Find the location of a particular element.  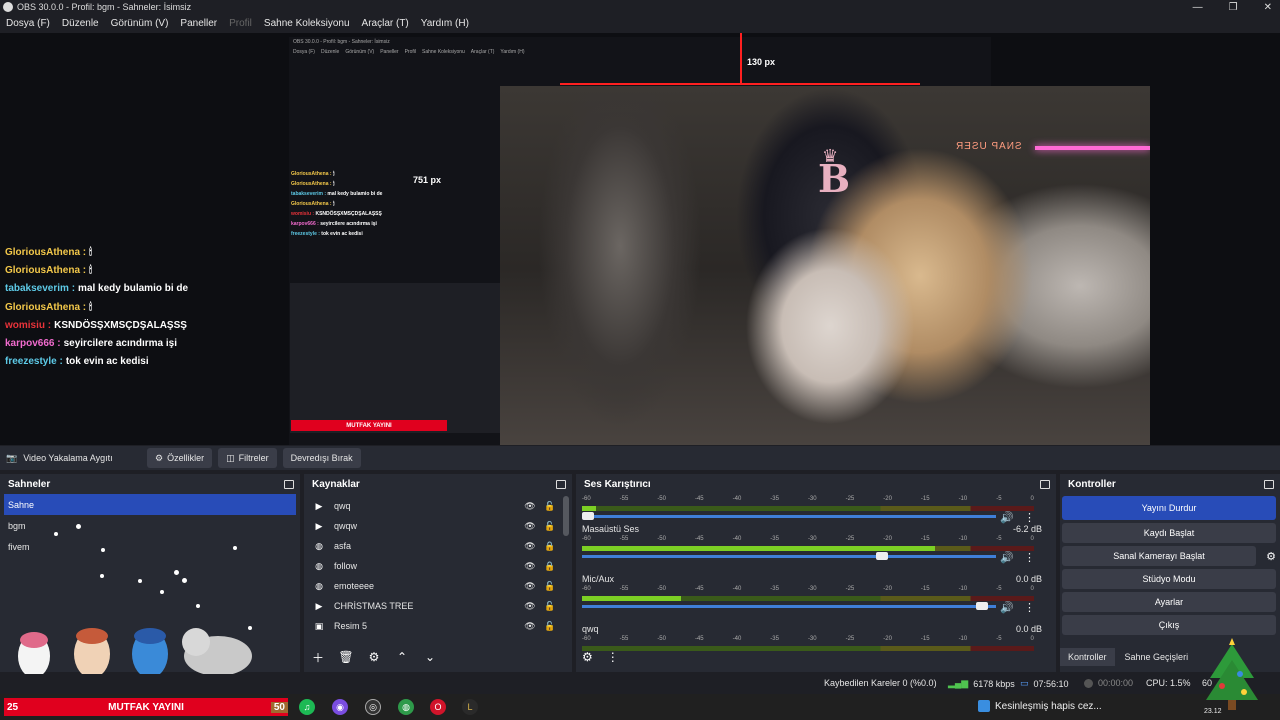

remove-source-trash-icon: 🗑 is located at coordinates (346, 657).